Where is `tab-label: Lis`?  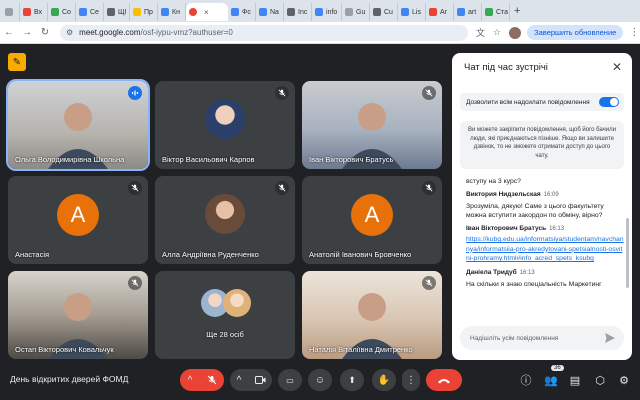
tab-label: Lis is located at coordinates (416, 12).